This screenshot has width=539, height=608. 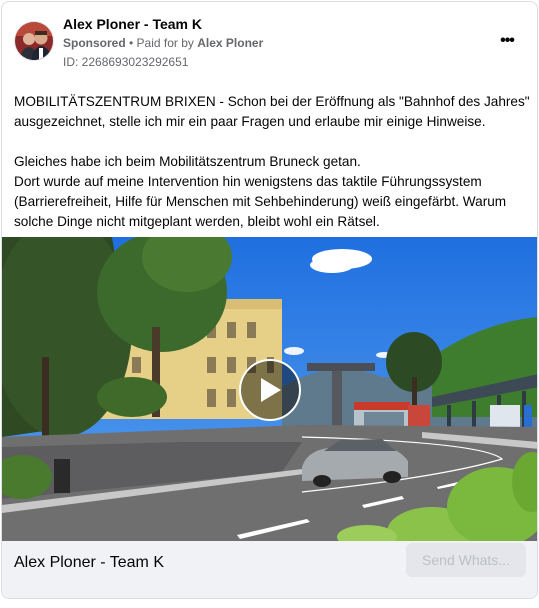 I want to click on ad-id: ID: 2268693023292651, so click(x=126, y=62).